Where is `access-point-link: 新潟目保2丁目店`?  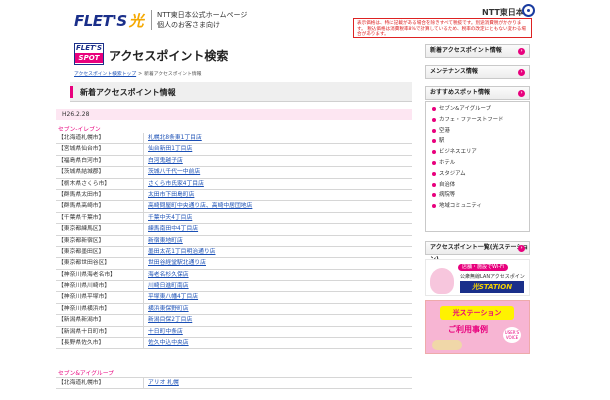
access-point-link: 新潟目保2丁目店 is located at coordinates (170, 320).